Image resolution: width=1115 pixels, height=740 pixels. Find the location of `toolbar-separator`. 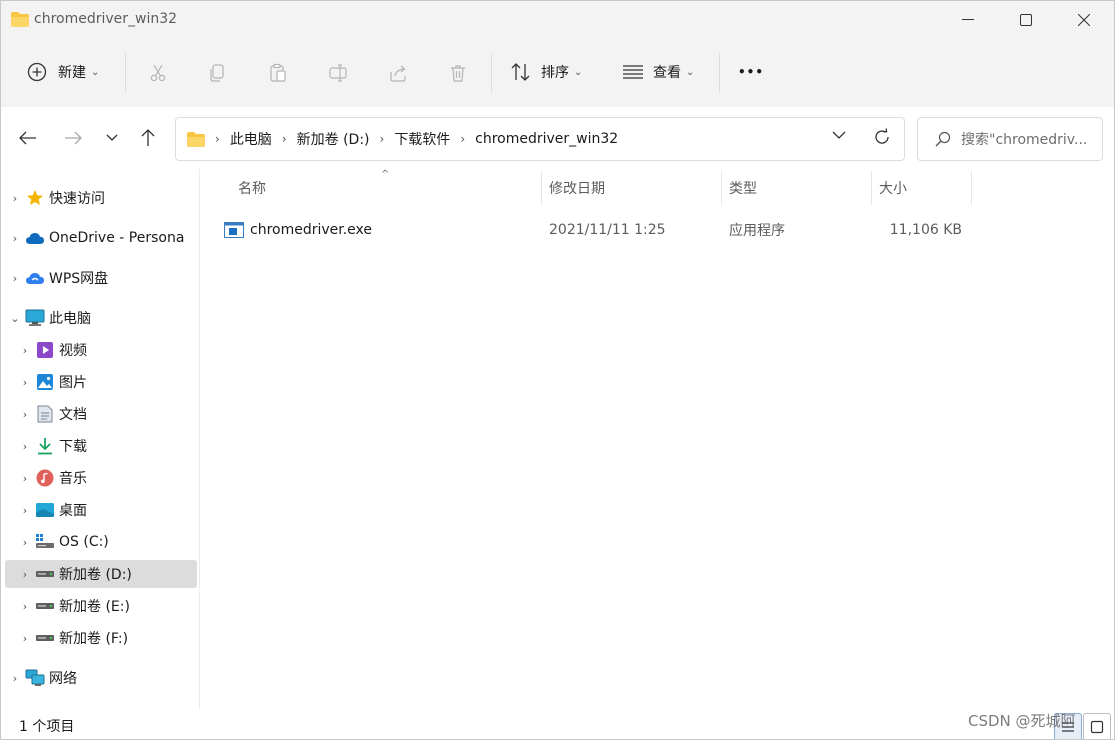

toolbar-separator is located at coordinates (719, 73).